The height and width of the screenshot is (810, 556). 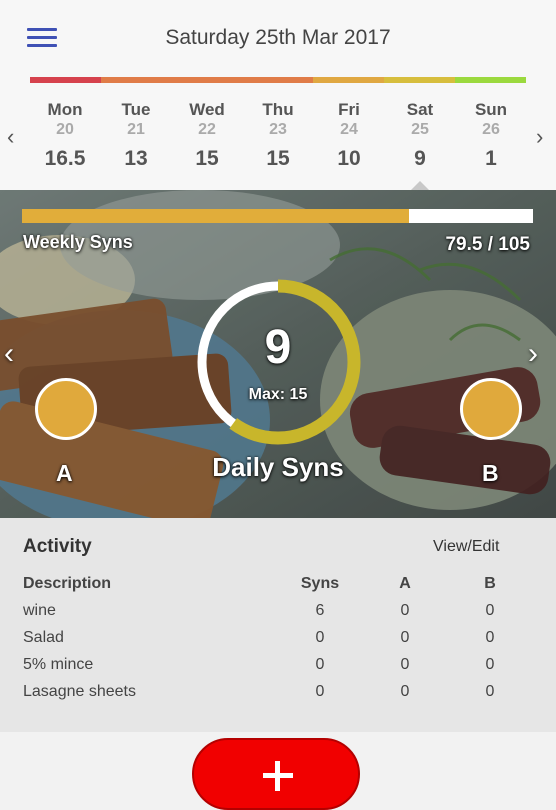 What do you see at coordinates (79, 691) in the screenshot?
I see `row-description: Lasagne sheets` at bounding box center [79, 691].